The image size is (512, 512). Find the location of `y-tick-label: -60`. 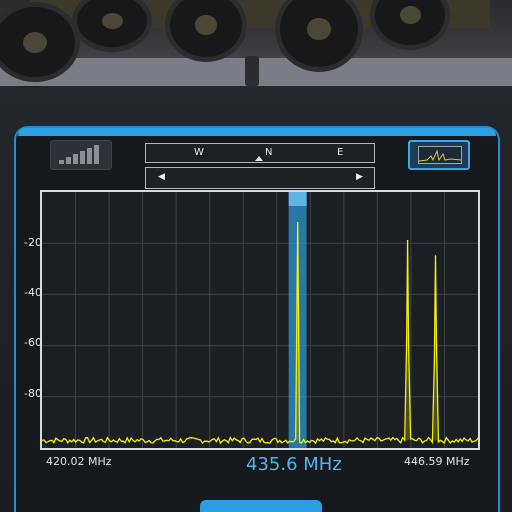

y-tick-label: -60 is located at coordinates (33, 342).